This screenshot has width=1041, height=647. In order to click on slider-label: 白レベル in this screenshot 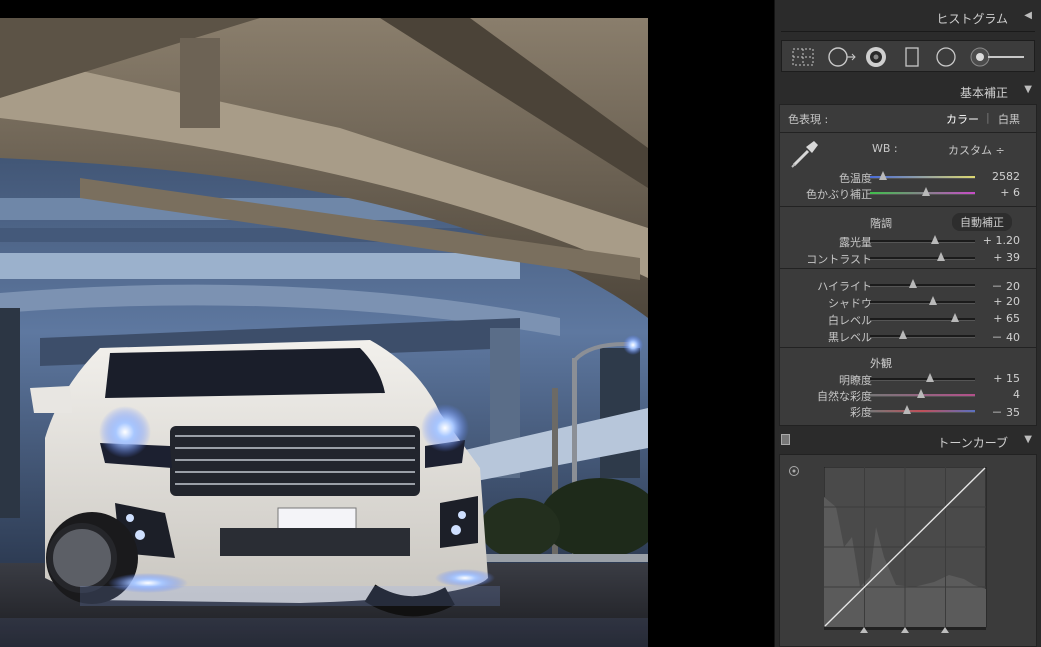, I will do `click(850, 320)`.